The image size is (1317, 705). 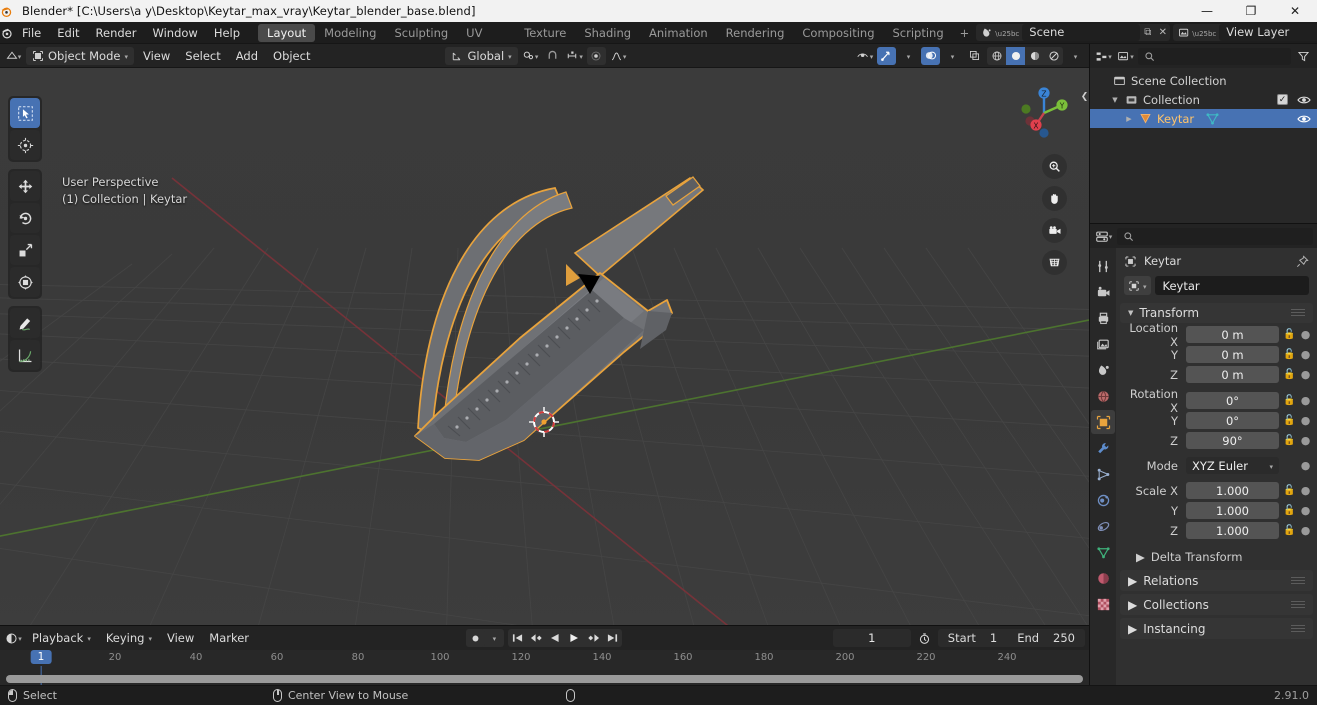 I want to click on timeline-menu-view: View, so click(x=180, y=638).